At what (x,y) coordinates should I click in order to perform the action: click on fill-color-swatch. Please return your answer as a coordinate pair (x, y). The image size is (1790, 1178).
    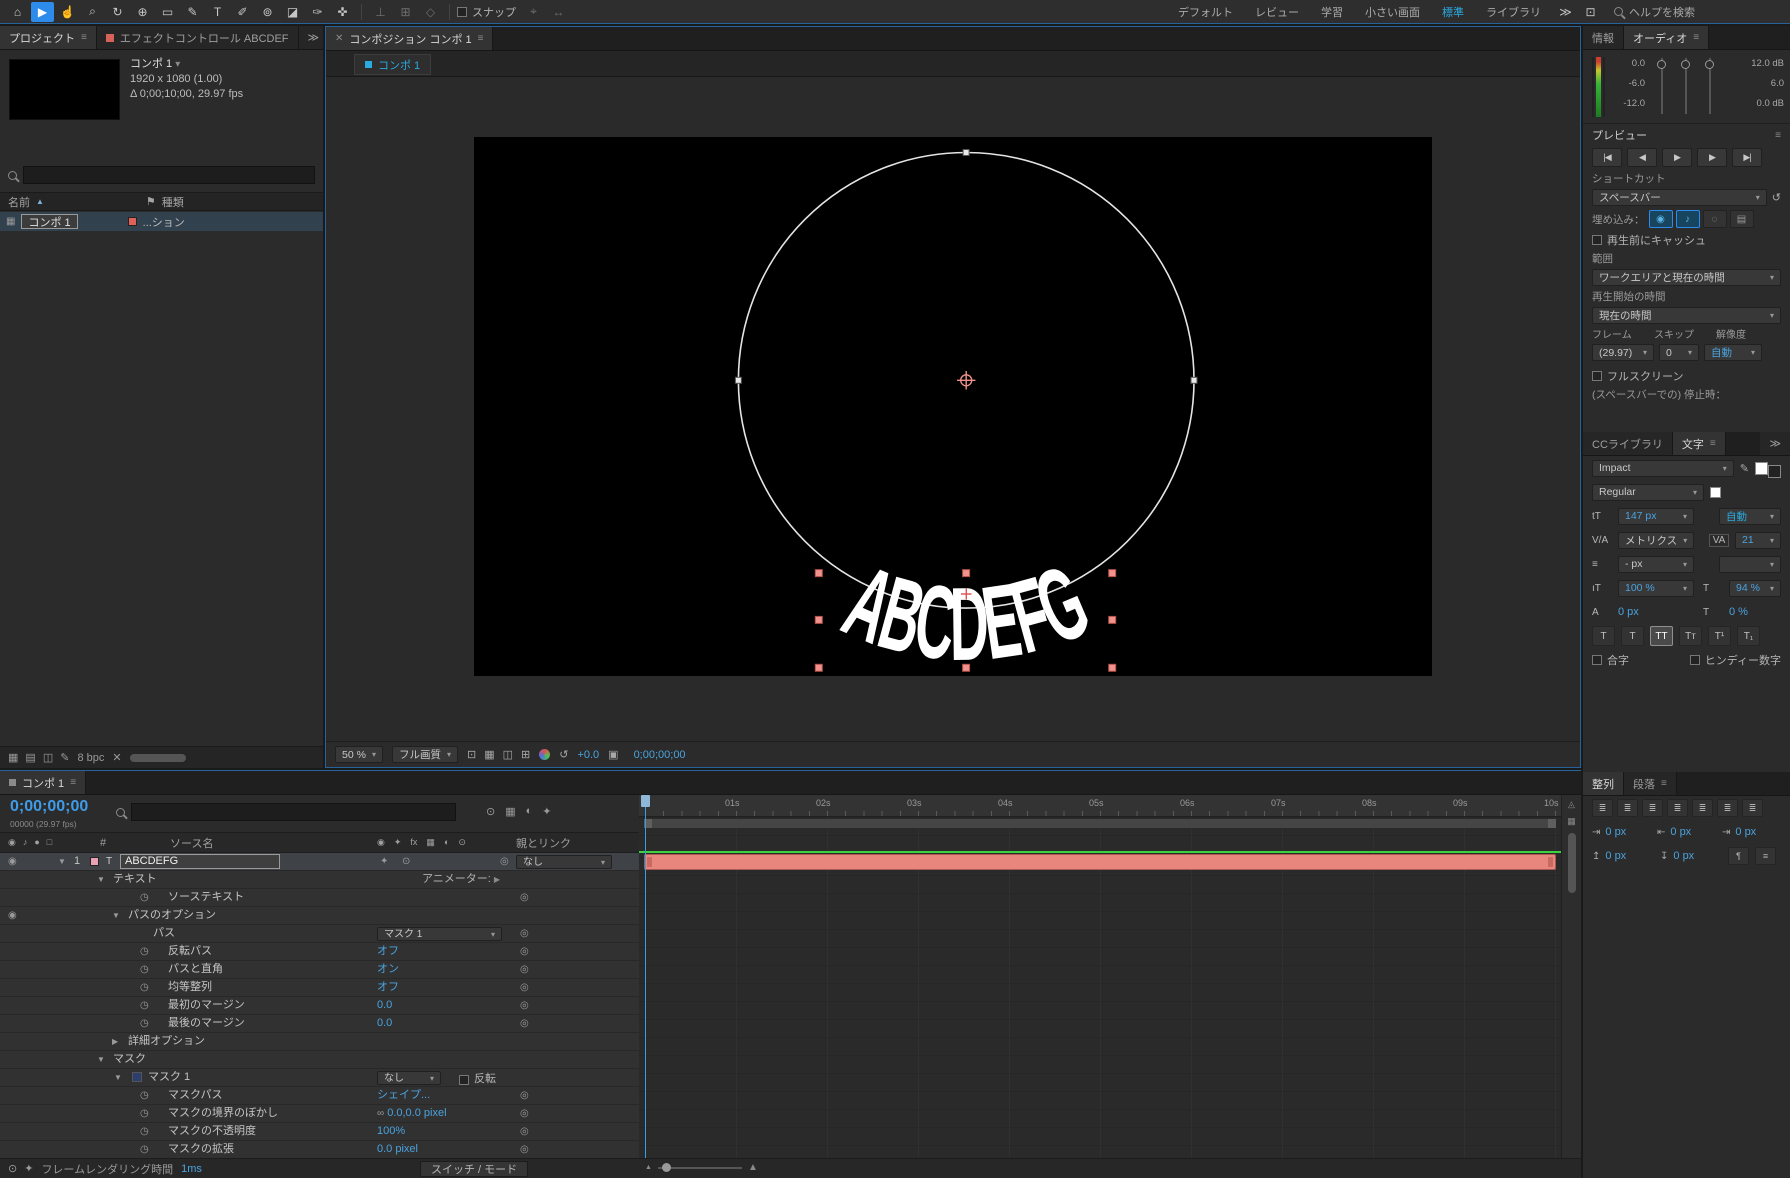
    Looking at the image, I should click on (1761, 468).